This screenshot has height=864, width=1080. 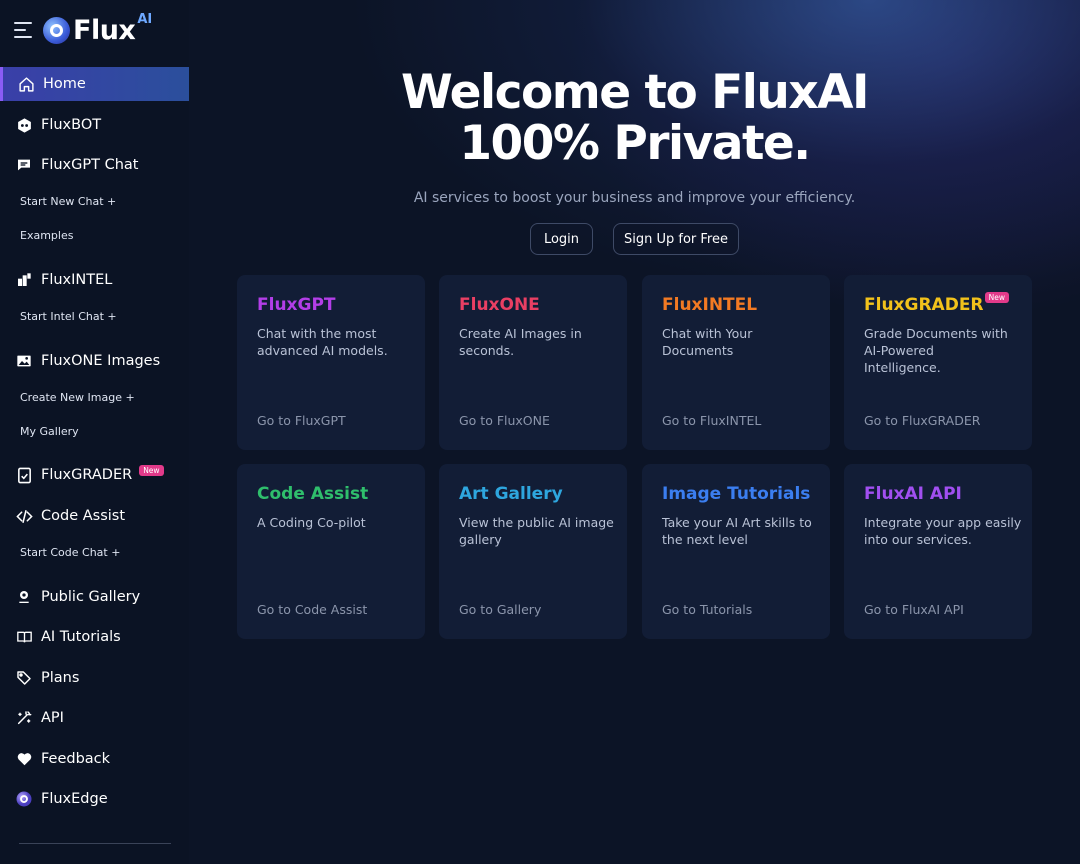 What do you see at coordinates (64, 84) in the screenshot?
I see `sidebar-item-label: Home` at bounding box center [64, 84].